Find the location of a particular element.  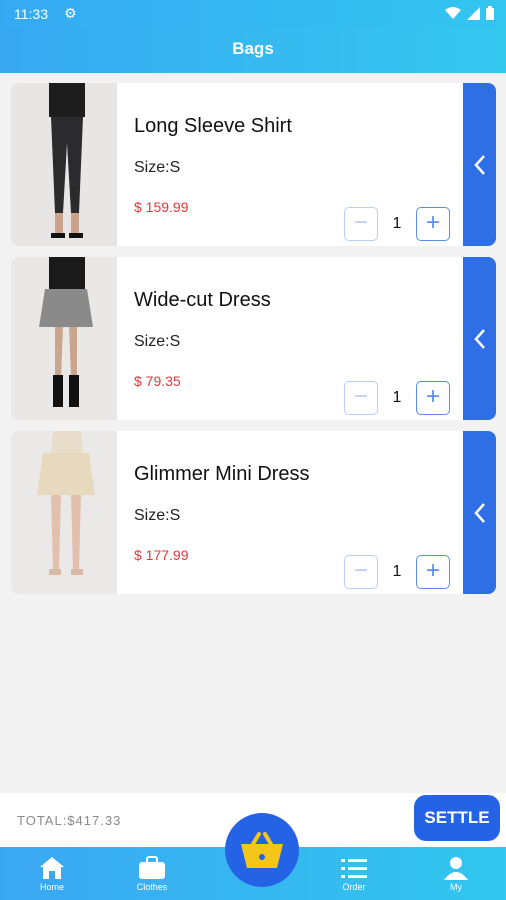

settle-button: SETTLE is located at coordinates (457, 818).